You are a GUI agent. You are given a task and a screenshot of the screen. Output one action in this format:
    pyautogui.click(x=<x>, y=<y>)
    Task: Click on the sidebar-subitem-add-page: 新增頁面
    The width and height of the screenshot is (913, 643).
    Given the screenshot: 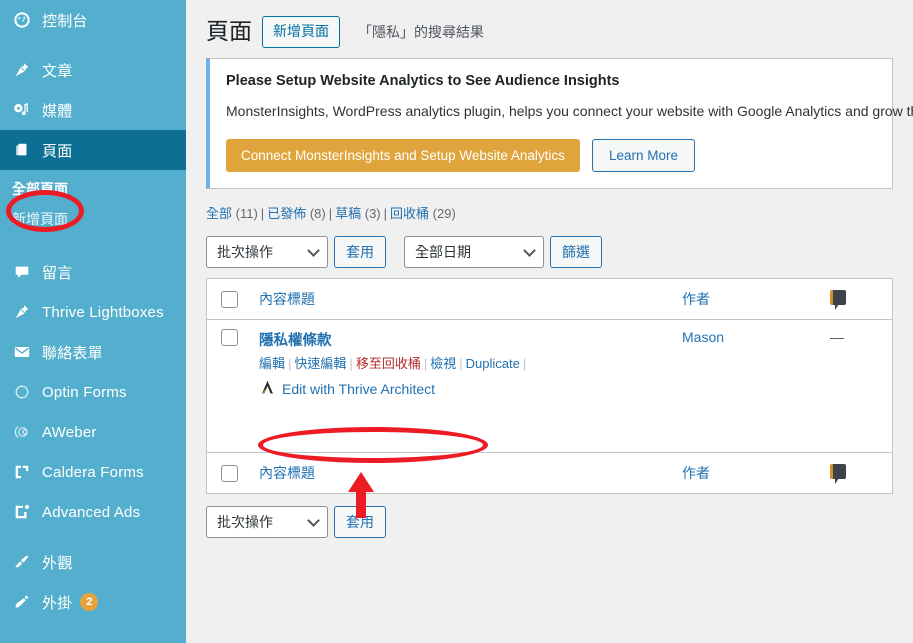 What is the action you would take?
    pyautogui.click(x=93, y=219)
    